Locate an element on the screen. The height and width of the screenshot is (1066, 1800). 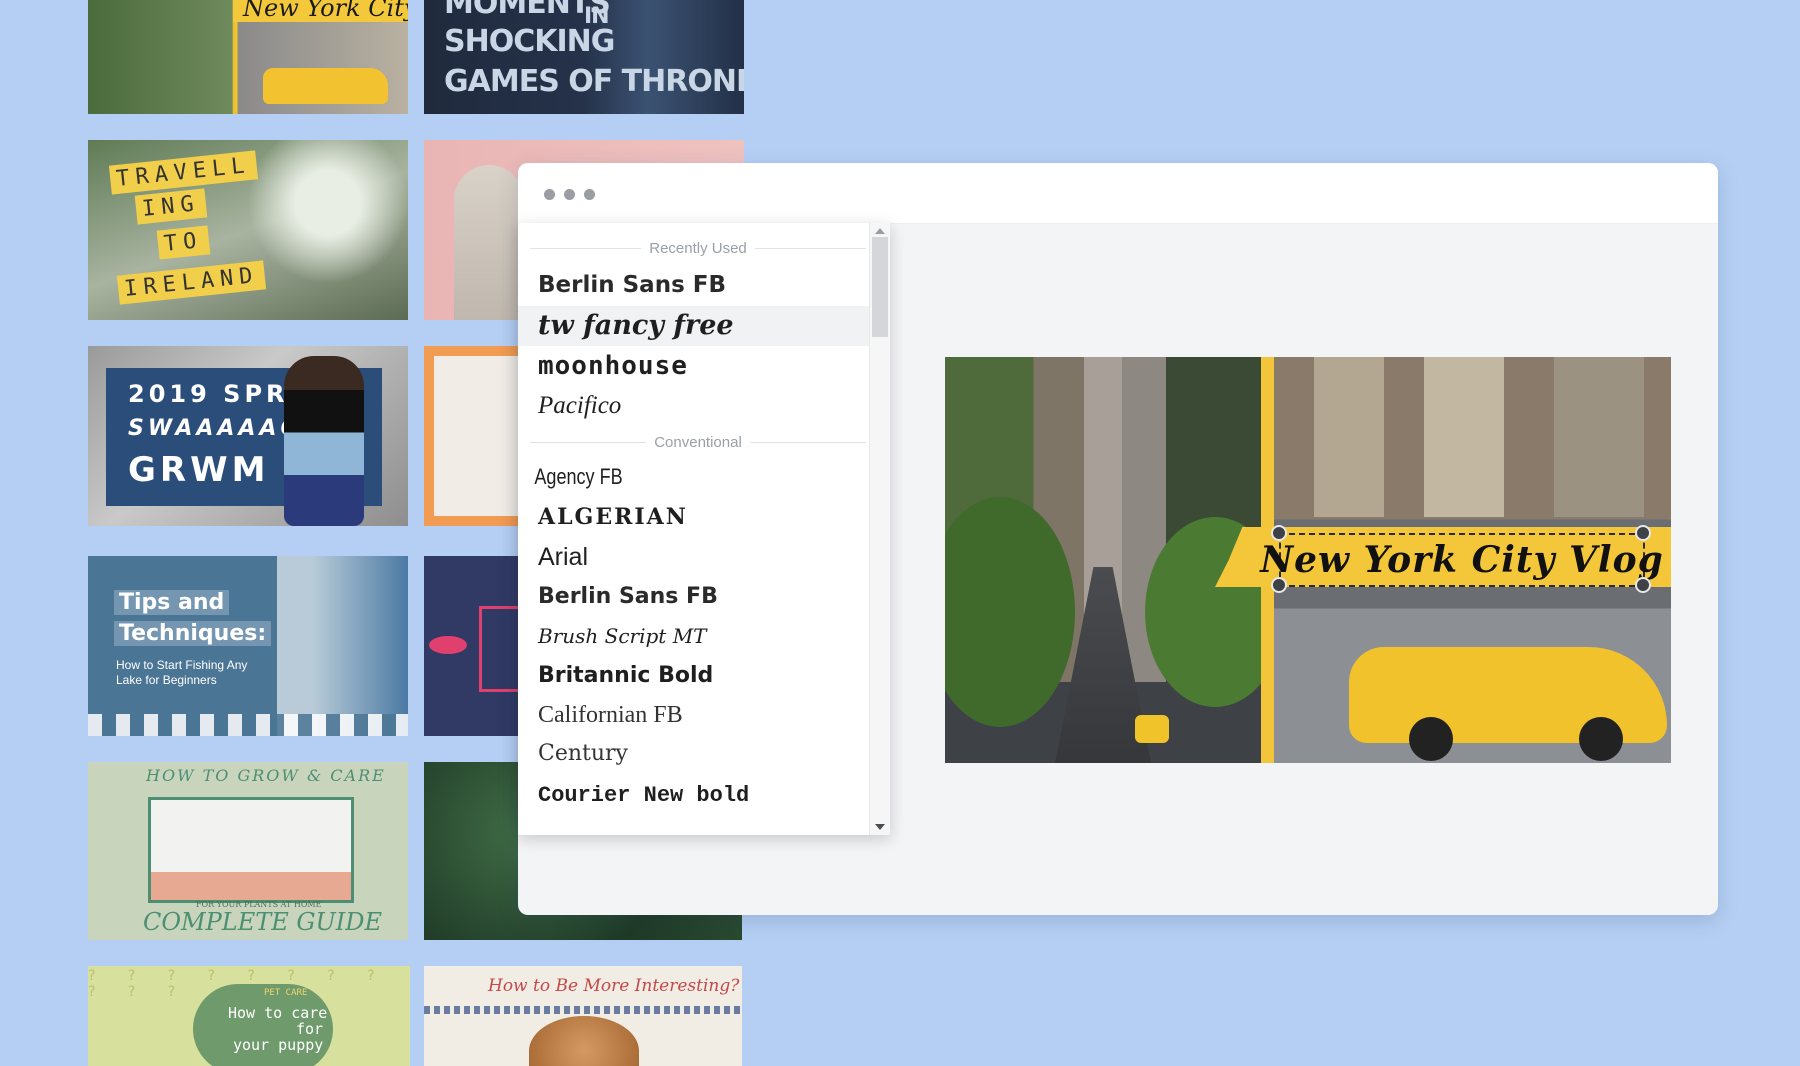
font-option-berlin-sans-fb: Berlin Sans FB is located at coordinates (696, 597).